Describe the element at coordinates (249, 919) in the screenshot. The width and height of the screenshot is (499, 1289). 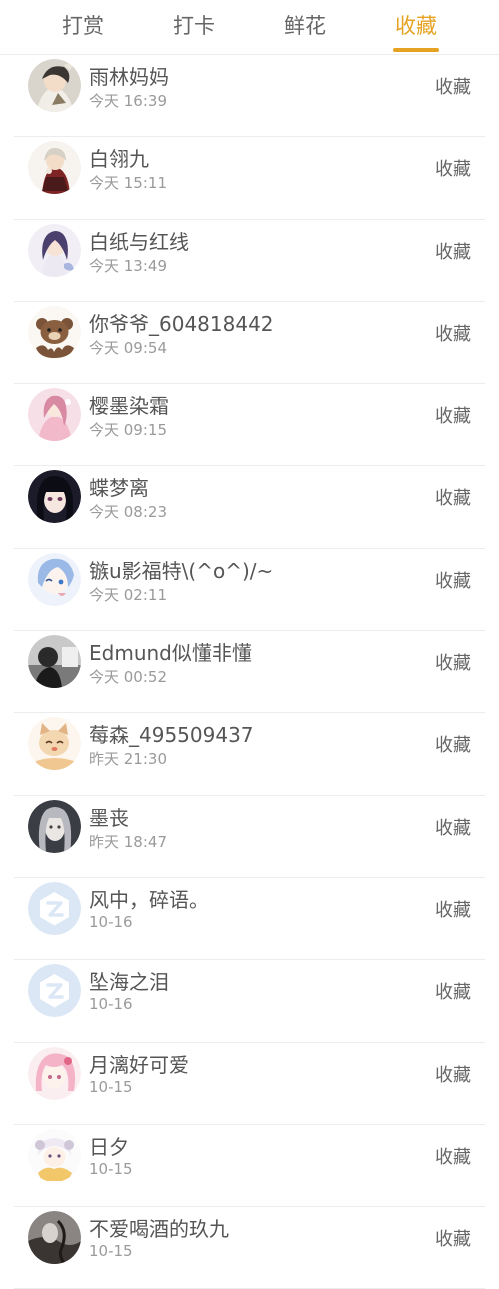
I see `list-item: 风中，碎语。 10-16 收藏` at that location.